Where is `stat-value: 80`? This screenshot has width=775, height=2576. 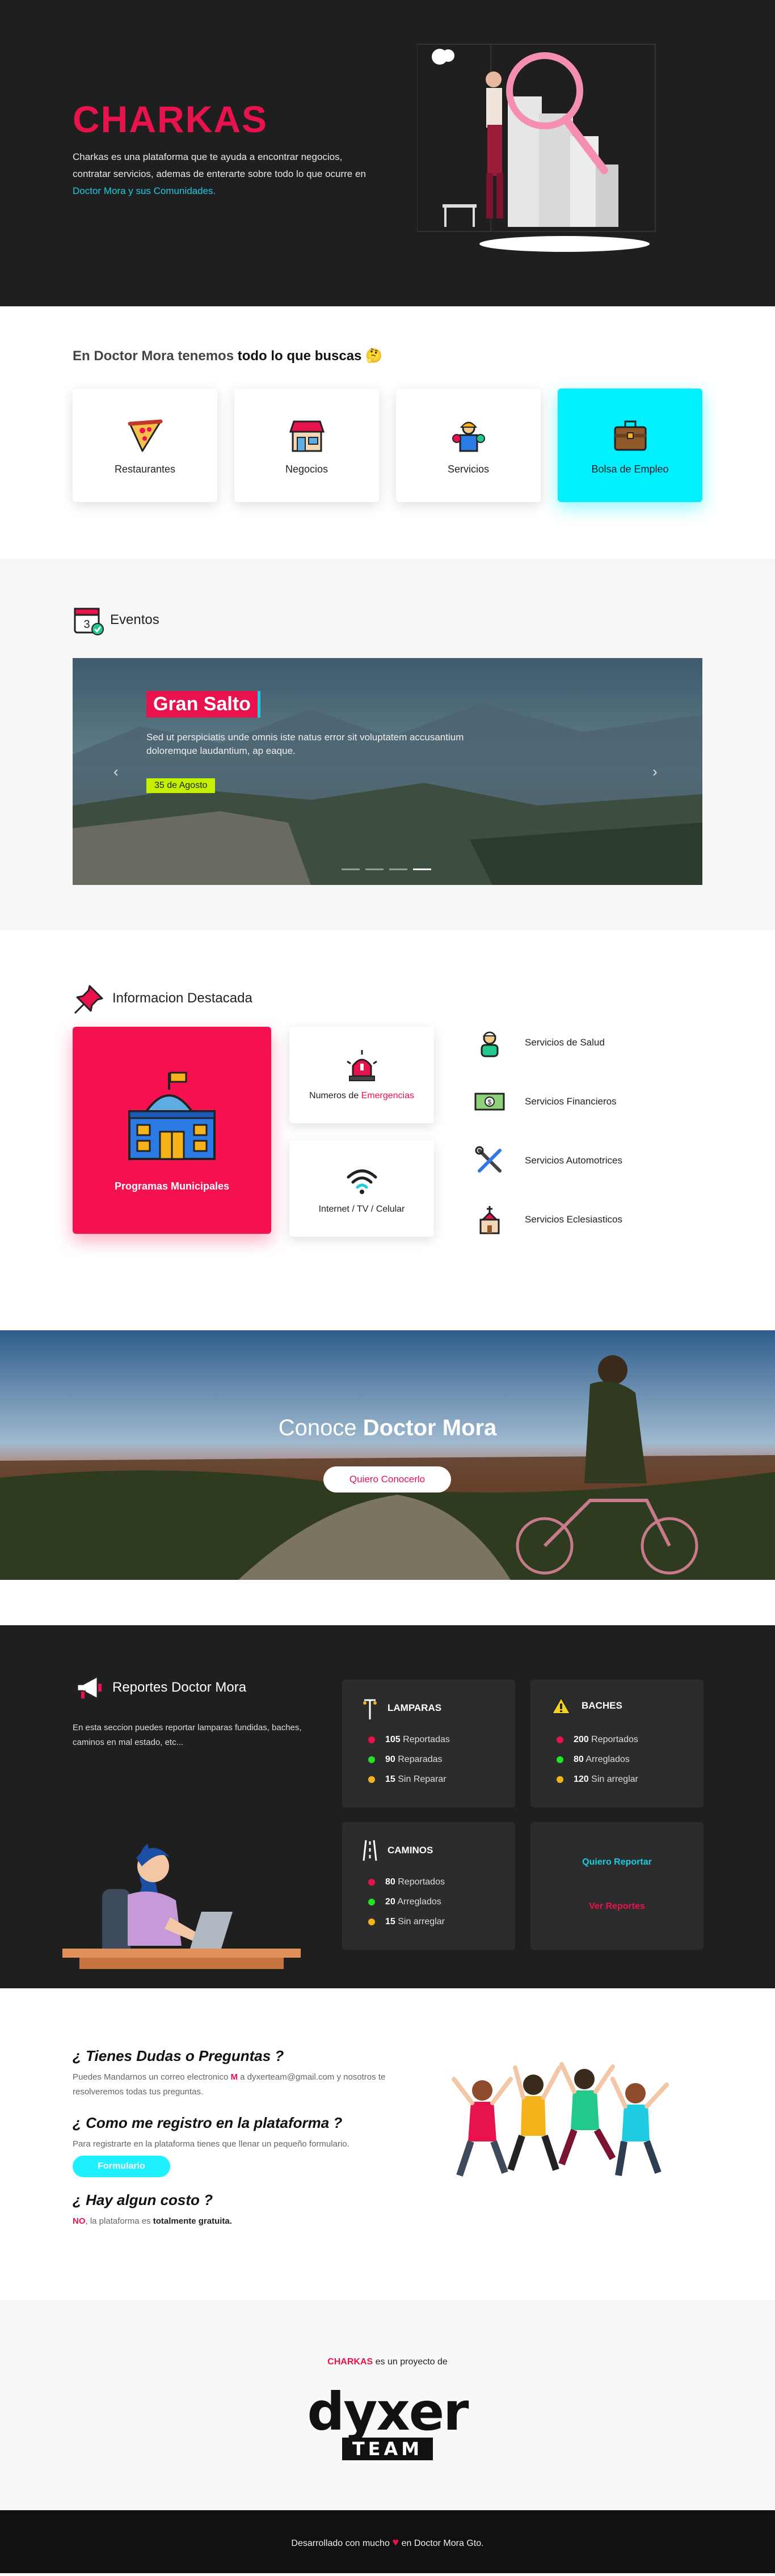 stat-value: 80 is located at coordinates (390, 1882).